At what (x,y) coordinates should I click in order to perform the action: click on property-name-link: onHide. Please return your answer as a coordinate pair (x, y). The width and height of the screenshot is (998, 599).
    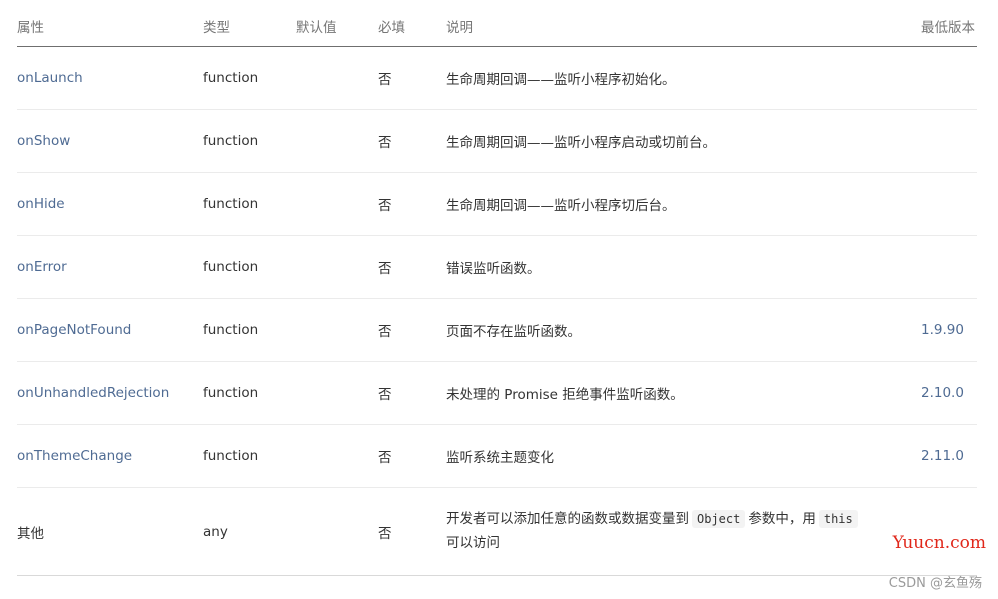
    Looking at the image, I should click on (41, 204).